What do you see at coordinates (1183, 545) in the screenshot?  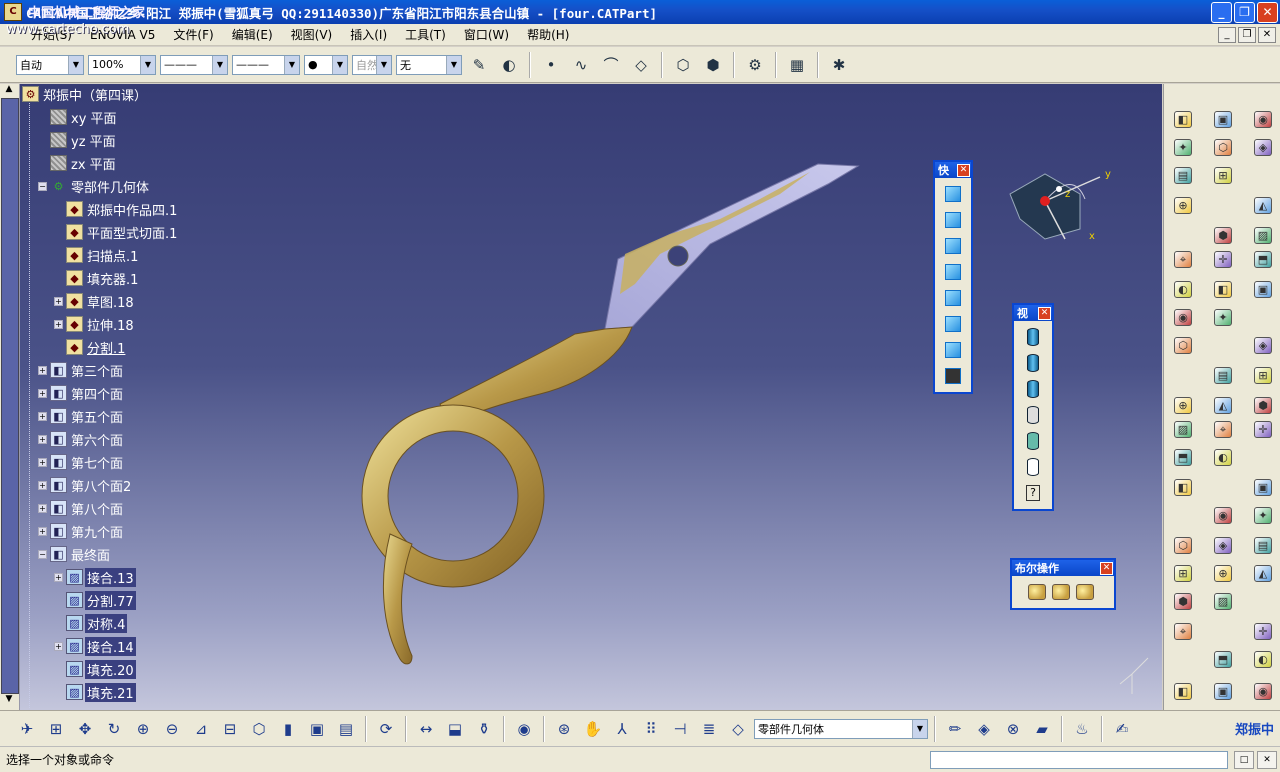 I see `thick-surface-icon: ⬡` at bounding box center [1183, 545].